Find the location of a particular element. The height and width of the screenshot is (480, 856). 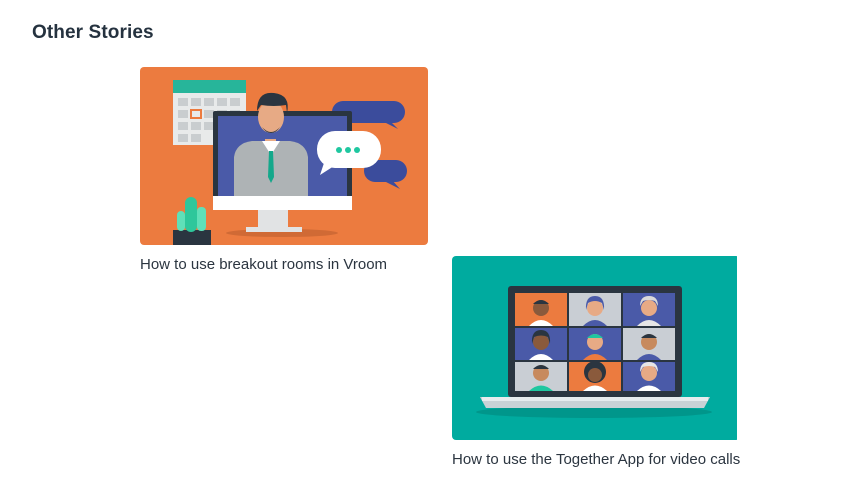

story-thumbnail-video-conference is located at coordinates (284, 156).